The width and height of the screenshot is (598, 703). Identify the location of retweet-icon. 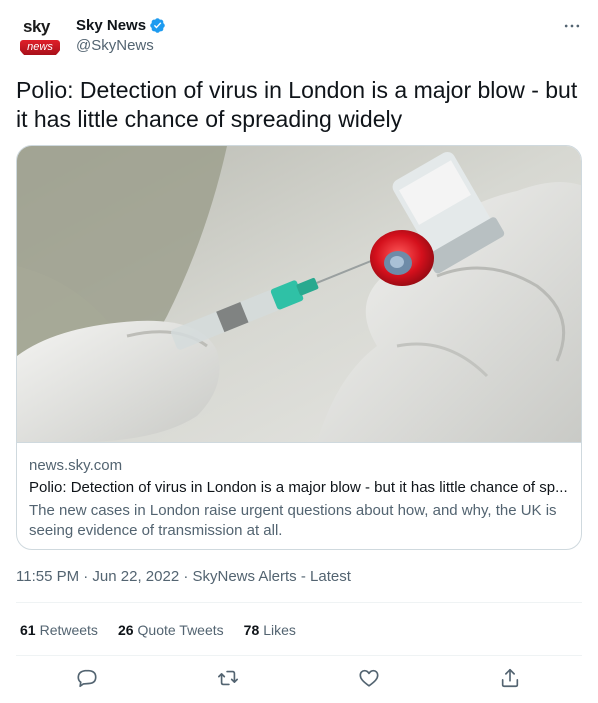
(228, 678).